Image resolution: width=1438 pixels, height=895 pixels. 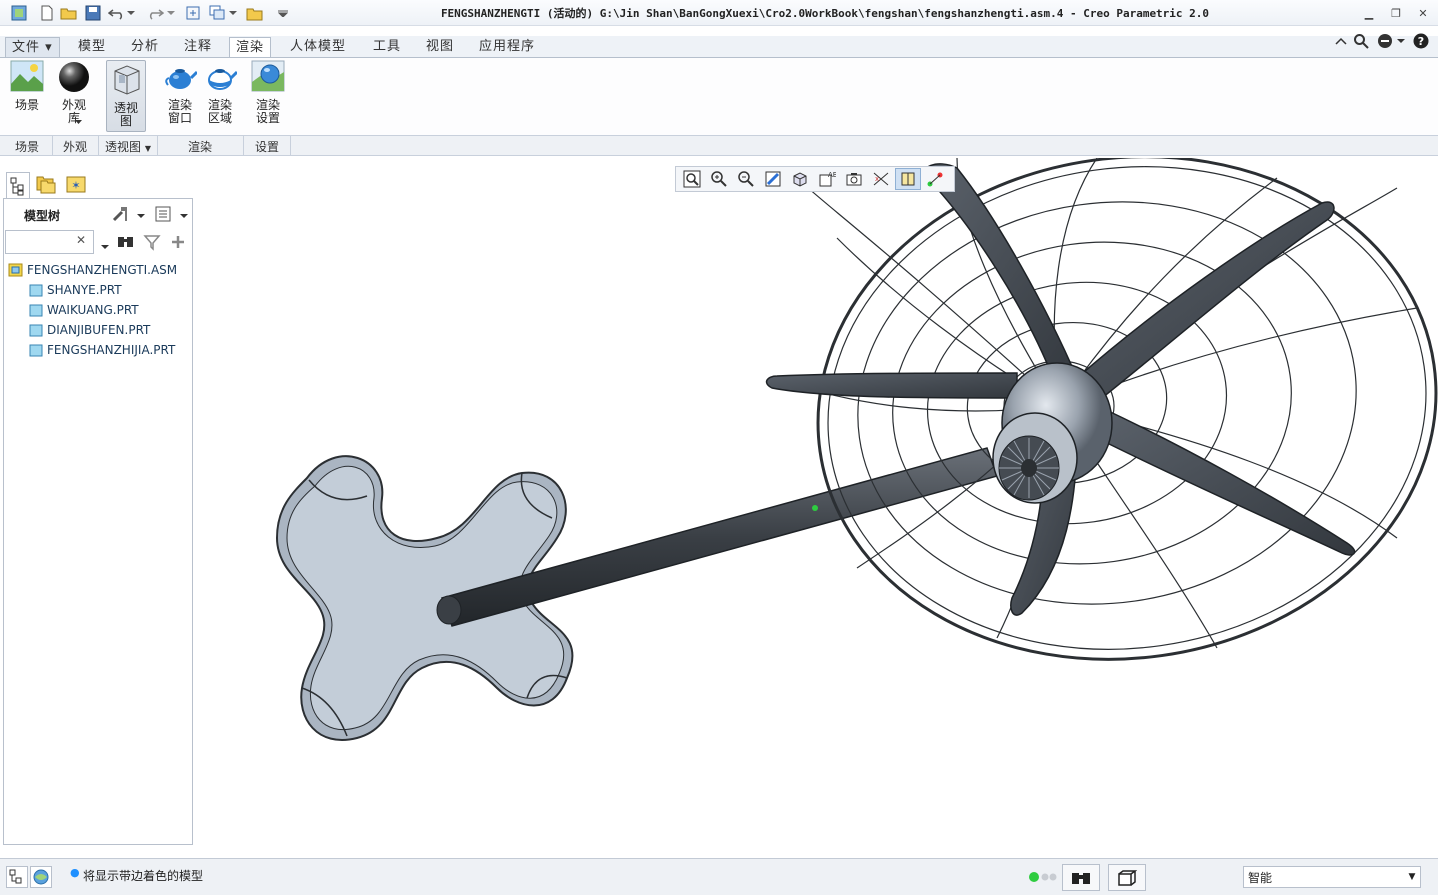 What do you see at coordinates (318, 47) in the screenshot?
I see `tab-manikin: 人体模型` at bounding box center [318, 47].